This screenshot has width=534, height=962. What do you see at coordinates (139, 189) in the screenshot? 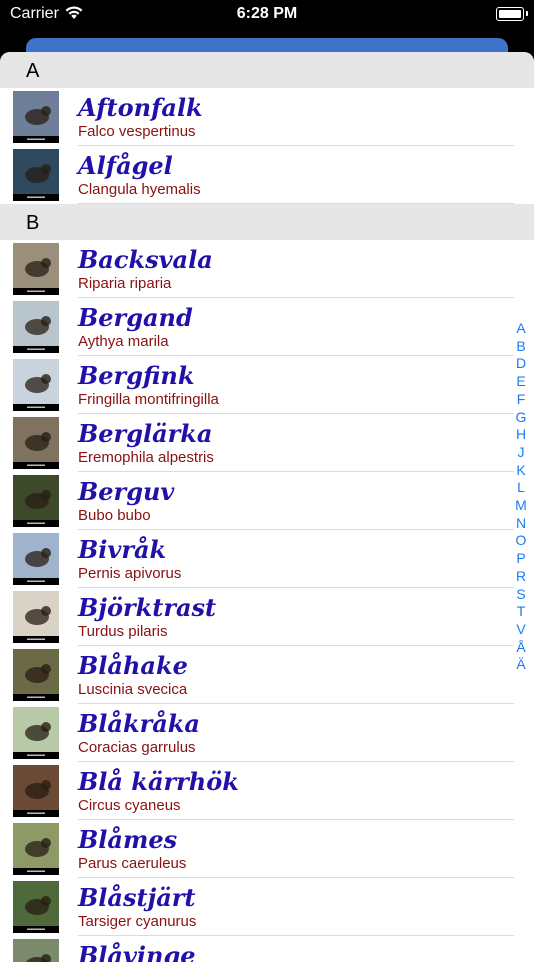
I see `species-latin-name: Clangula hyemalis` at bounding box center [139, 189].